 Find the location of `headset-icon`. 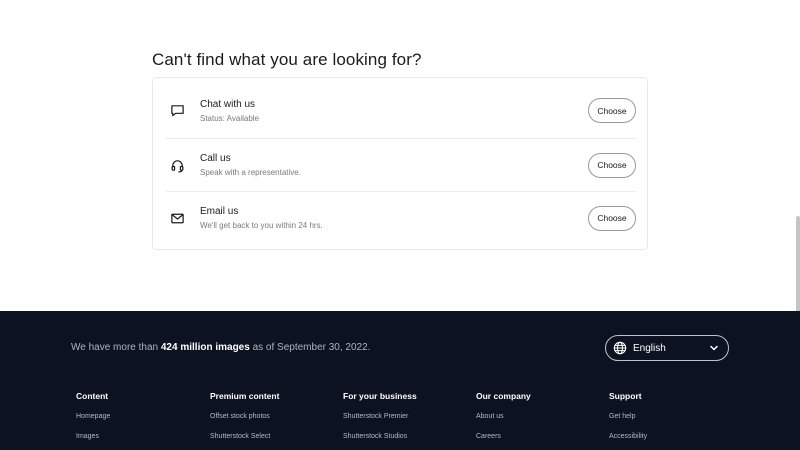

headset-icon is located at coordinates (177, 165).